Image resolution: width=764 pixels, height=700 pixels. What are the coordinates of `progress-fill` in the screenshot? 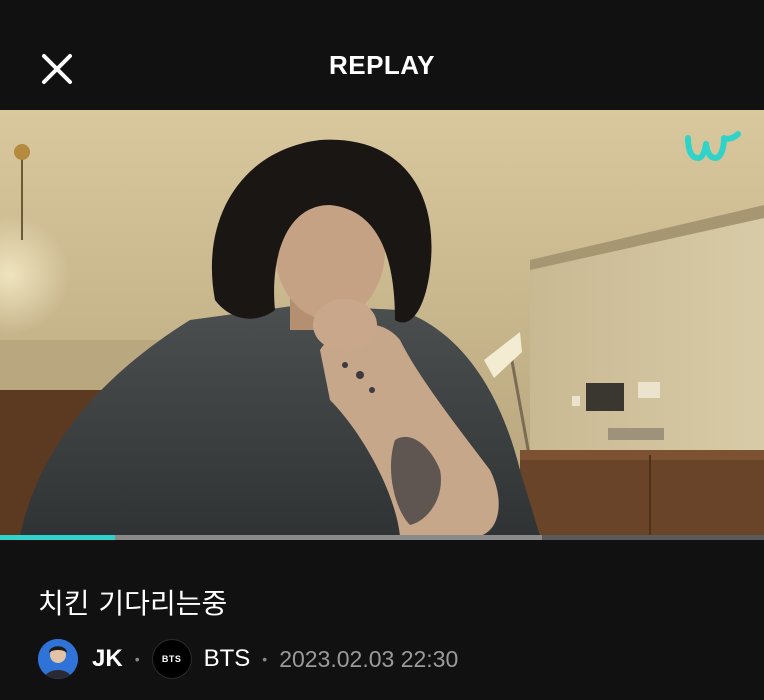 It's located at (57, 537).